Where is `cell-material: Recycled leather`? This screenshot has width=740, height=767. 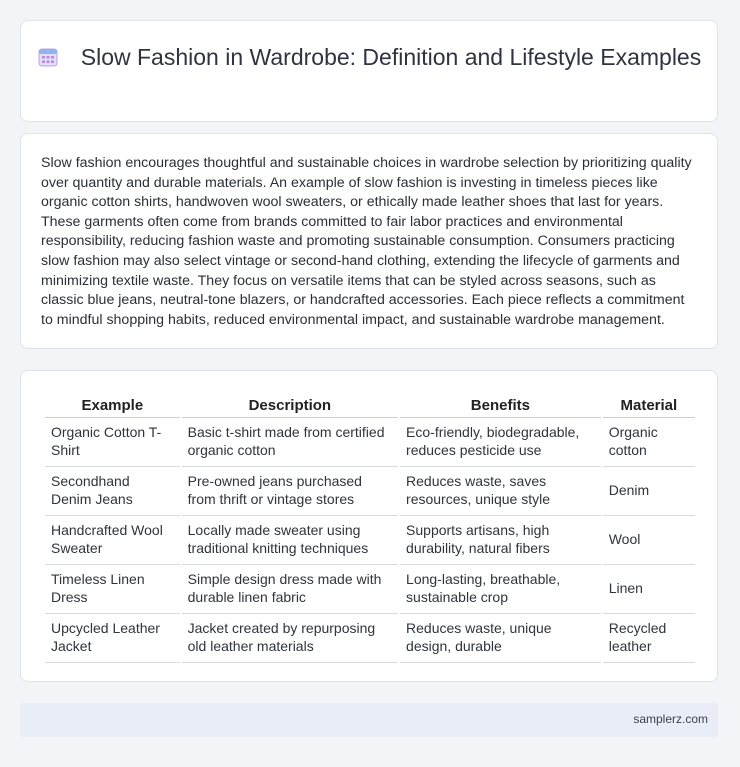
cell-material: Recycled leather is located at coordinates (648, 638).